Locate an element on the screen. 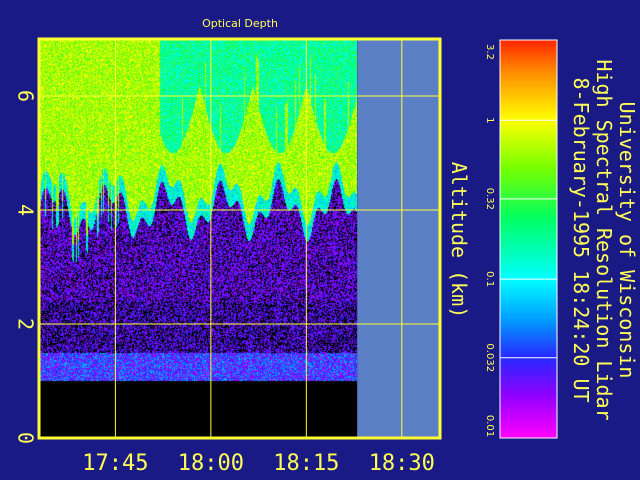  y-tick-label: 0 is located at coordinates (26, 438).